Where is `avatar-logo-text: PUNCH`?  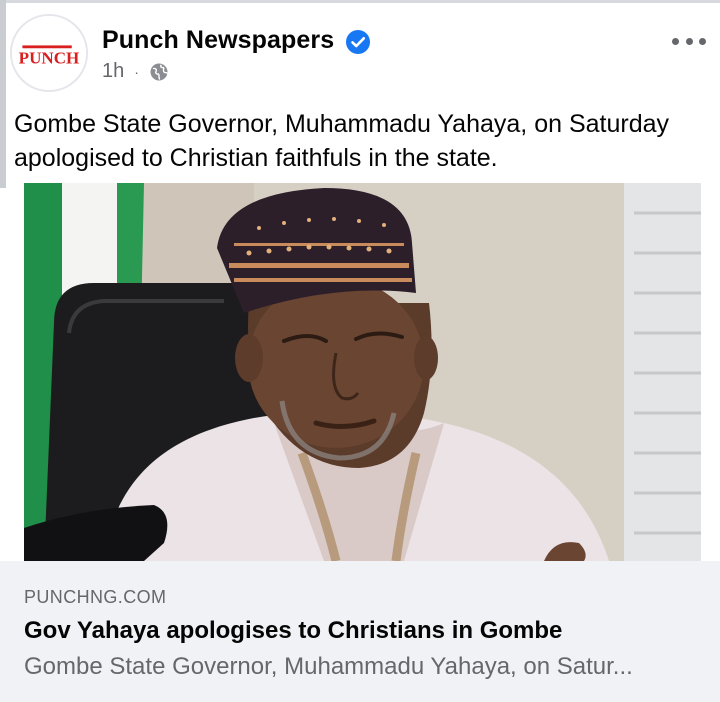 avatar-logo-text: PUNCH is located at coordinates (49, 57).